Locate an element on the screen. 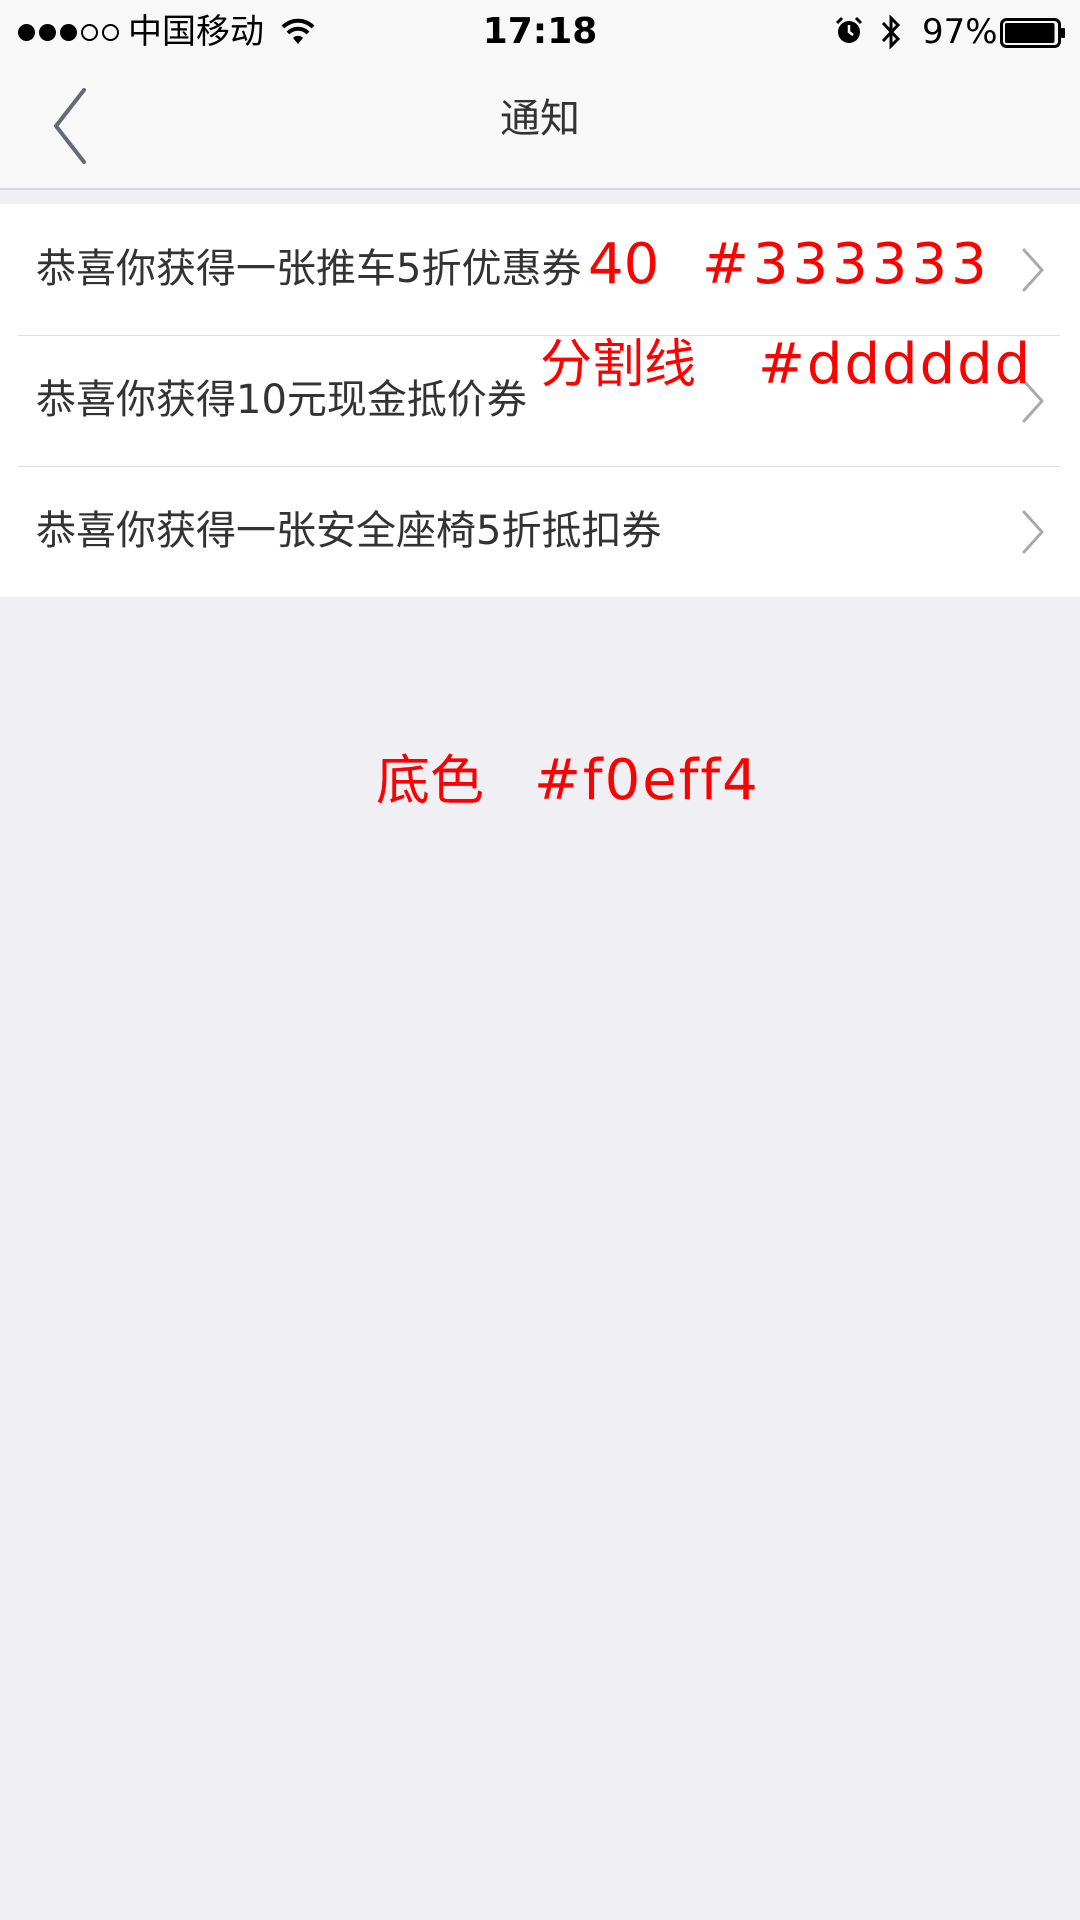 Image resolution: width=1080 pixels, height=1920 pixels. notification-text: 恭喜你获得10元现金抵价券 is located at coordinates (281, 400).